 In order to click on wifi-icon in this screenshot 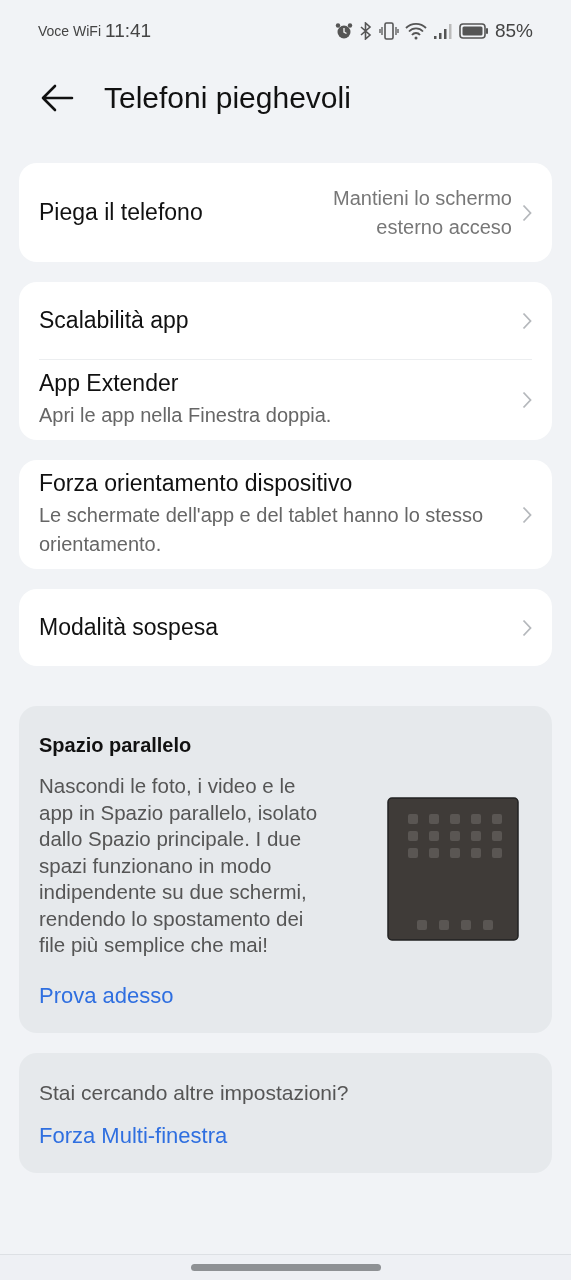, I will do `click(415, 31)`.